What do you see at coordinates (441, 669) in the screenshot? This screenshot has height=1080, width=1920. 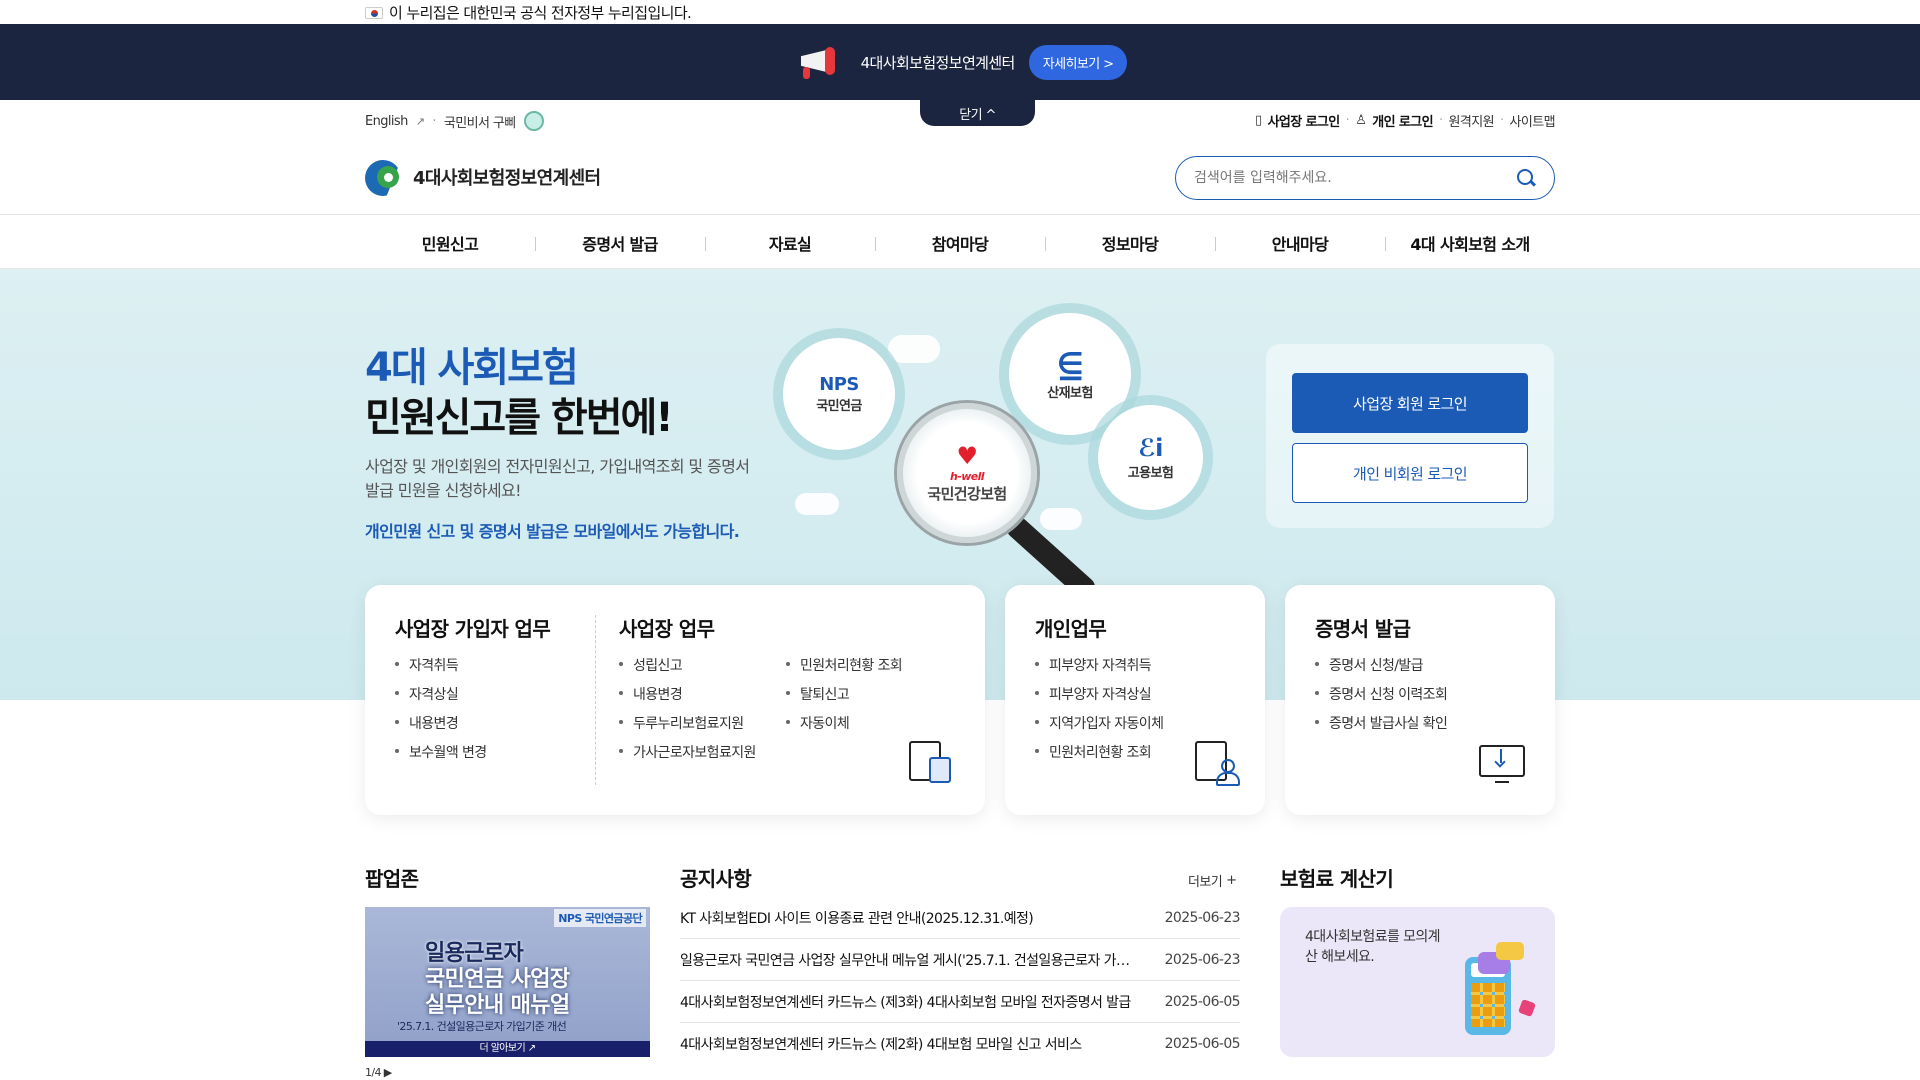 I see `list-item: 자격취득` at bounding box center [441, 669].